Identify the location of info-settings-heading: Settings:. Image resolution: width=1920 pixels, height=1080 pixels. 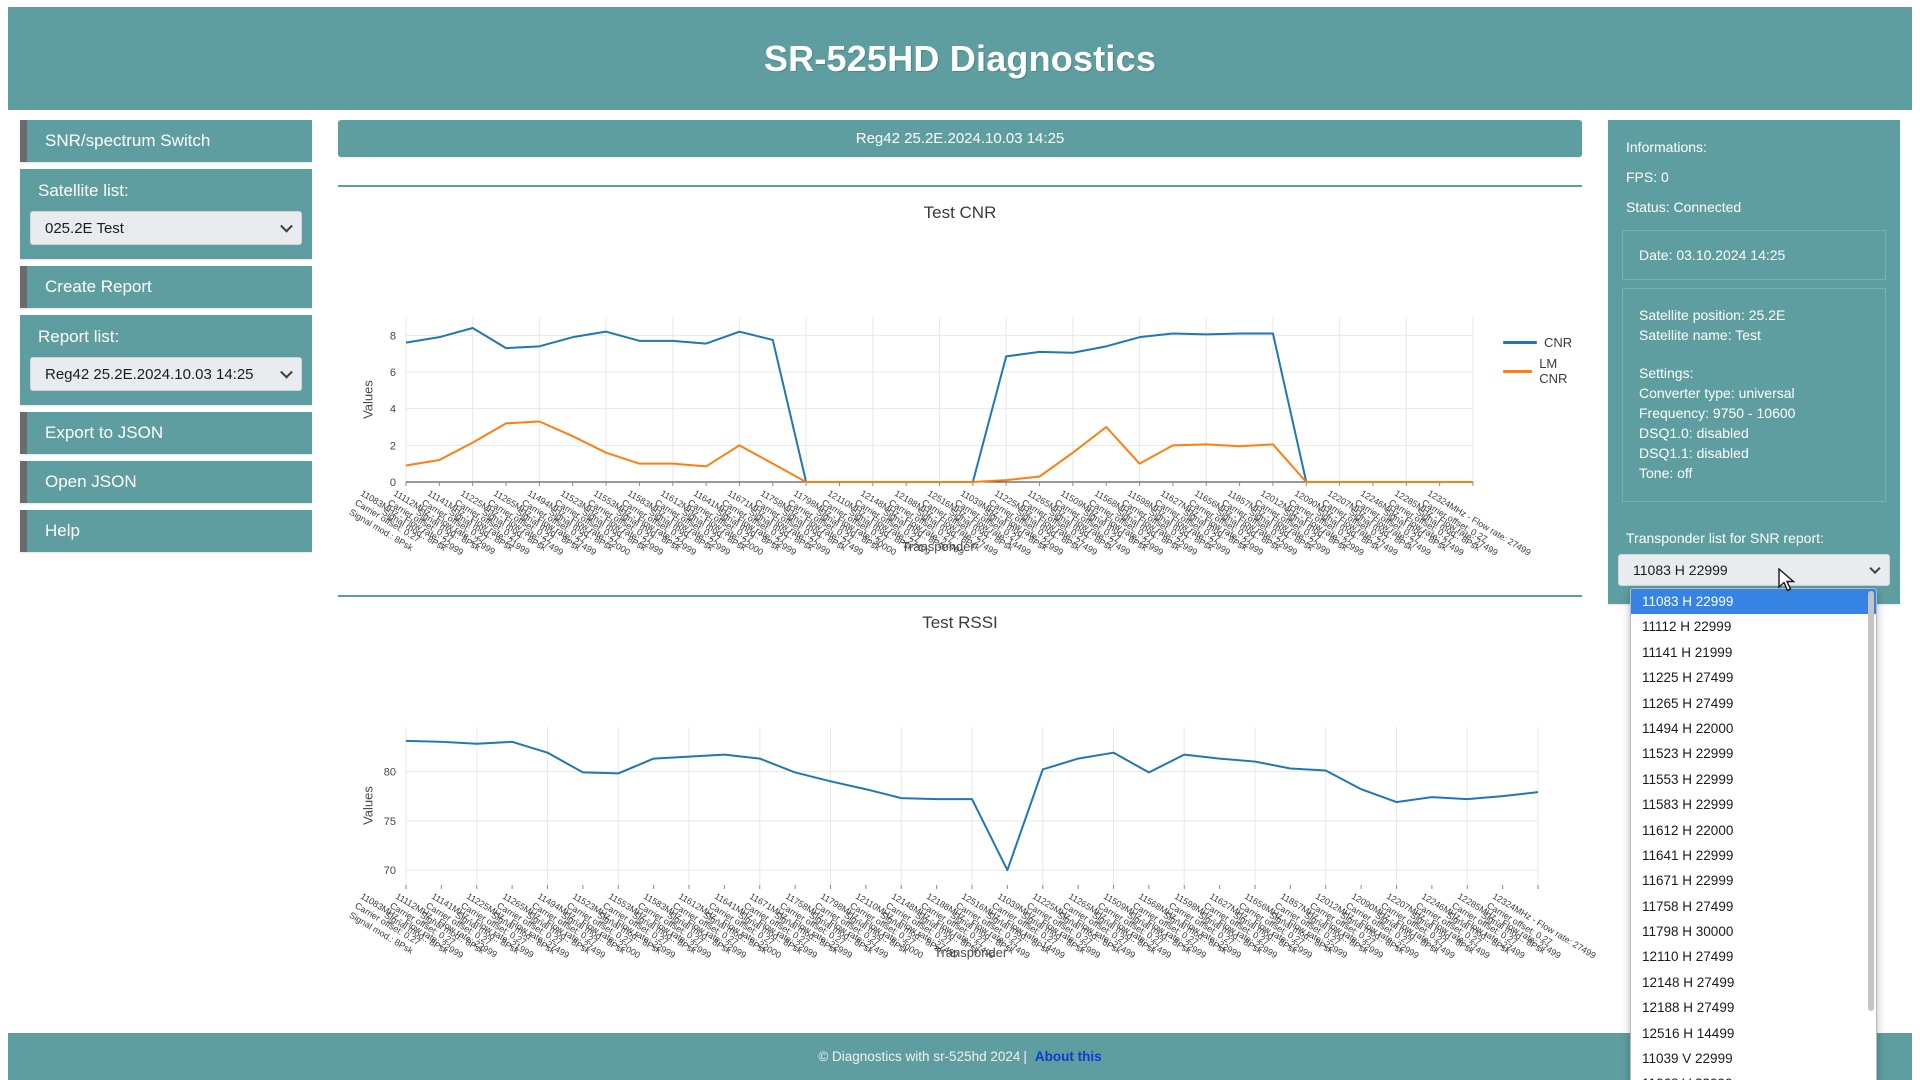
(1666, 373).